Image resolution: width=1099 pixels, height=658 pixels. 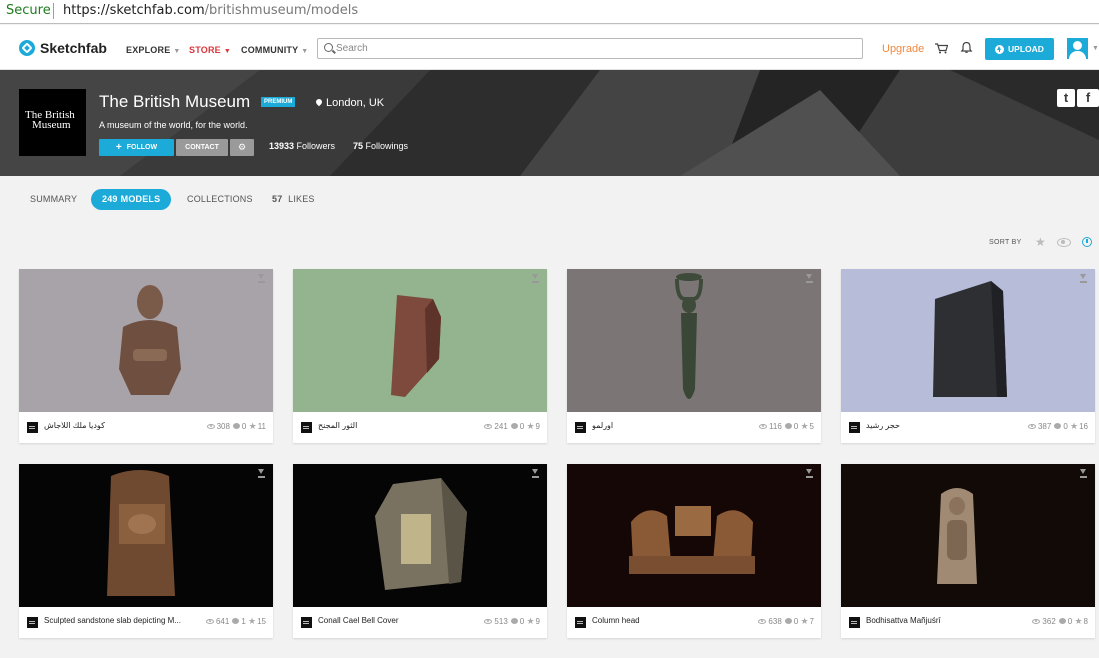 What do you see at coordinates (393, 425) in the screenshot?
I see `model-title: الثور المجنح` at bounding box center [393, 425].